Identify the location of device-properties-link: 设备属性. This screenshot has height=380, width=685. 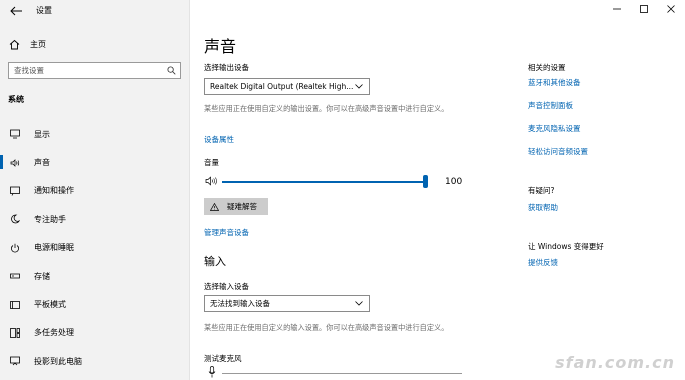
(219, 139).